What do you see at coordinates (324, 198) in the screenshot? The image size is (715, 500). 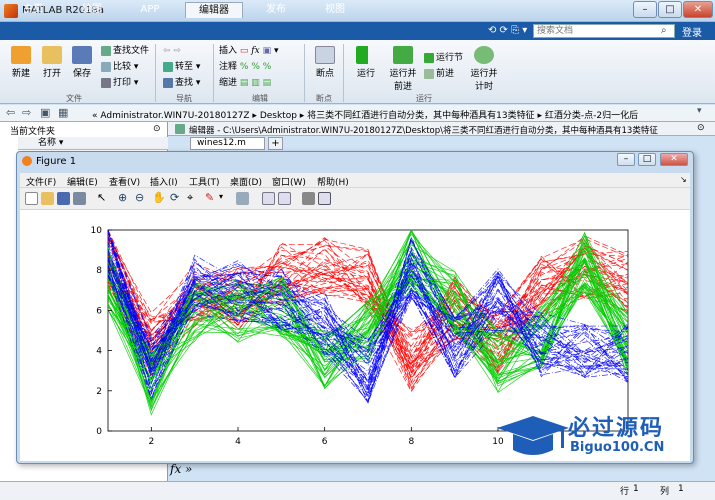 I see `show-tools-icon` at bounding box center [324, 198].